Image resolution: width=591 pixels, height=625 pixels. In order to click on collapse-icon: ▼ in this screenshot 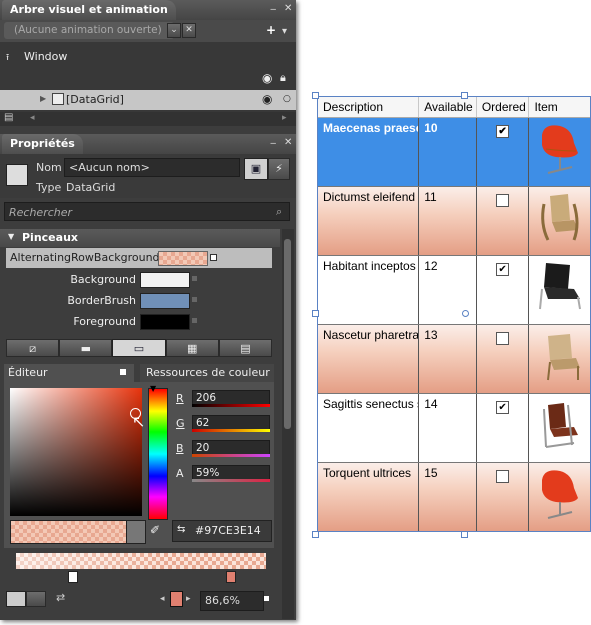, I will do `click(11, 236)`.